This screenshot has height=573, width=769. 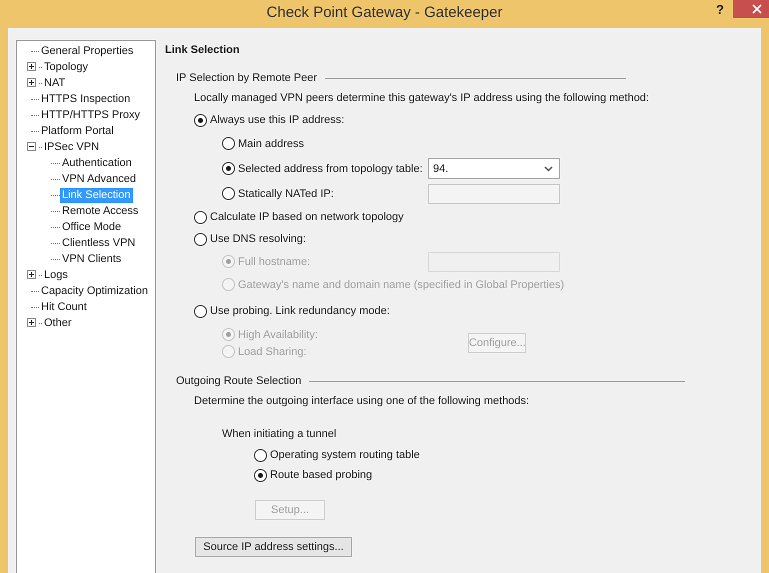 What do you see at coordinates (278, 334) in the screenshot?
I see `radio-label: High Availability:` at bounding box center [278, 334].